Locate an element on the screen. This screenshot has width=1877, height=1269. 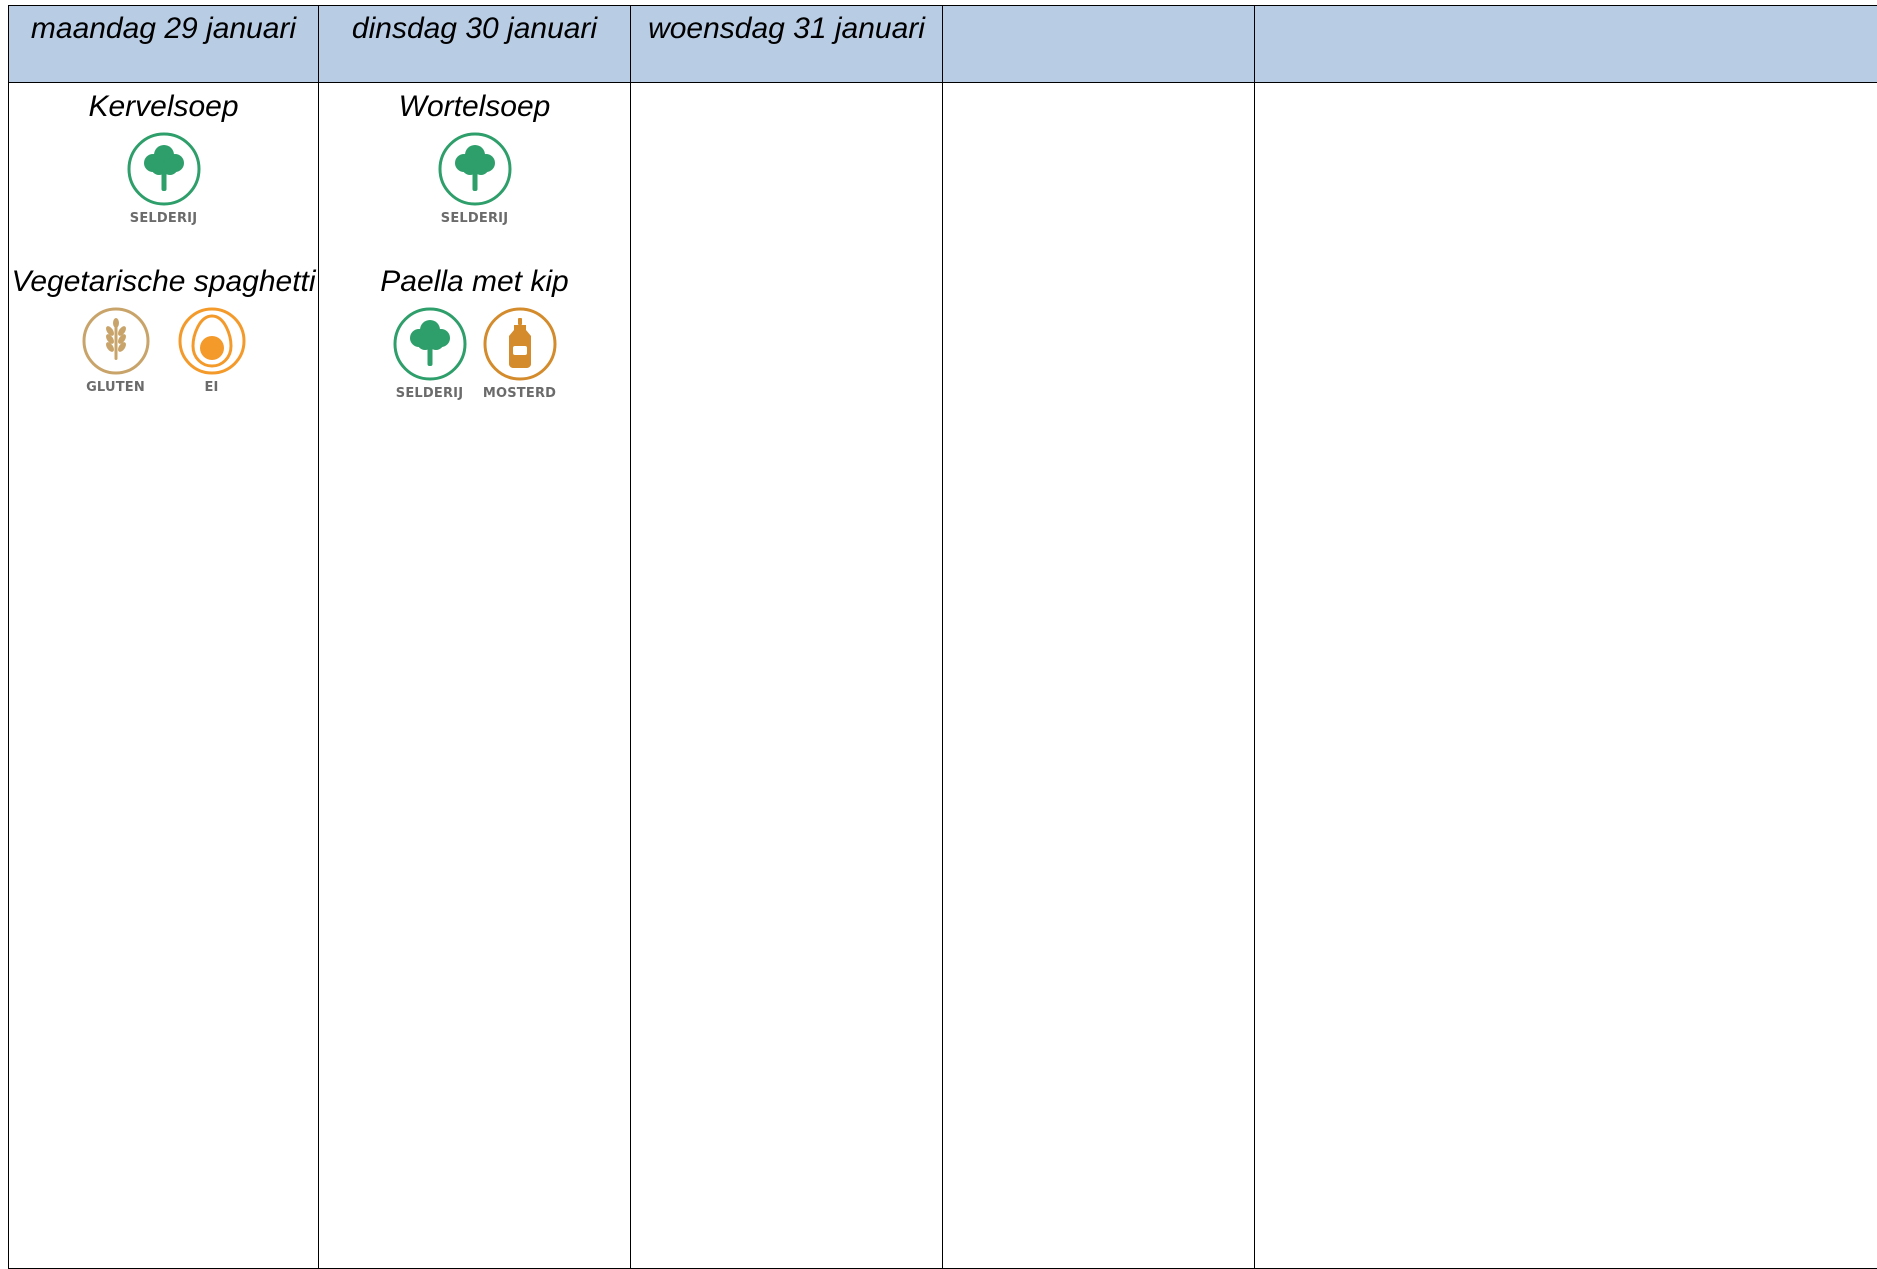
allergen-gluten: GLUTEN is located at coordinates (116, 350).